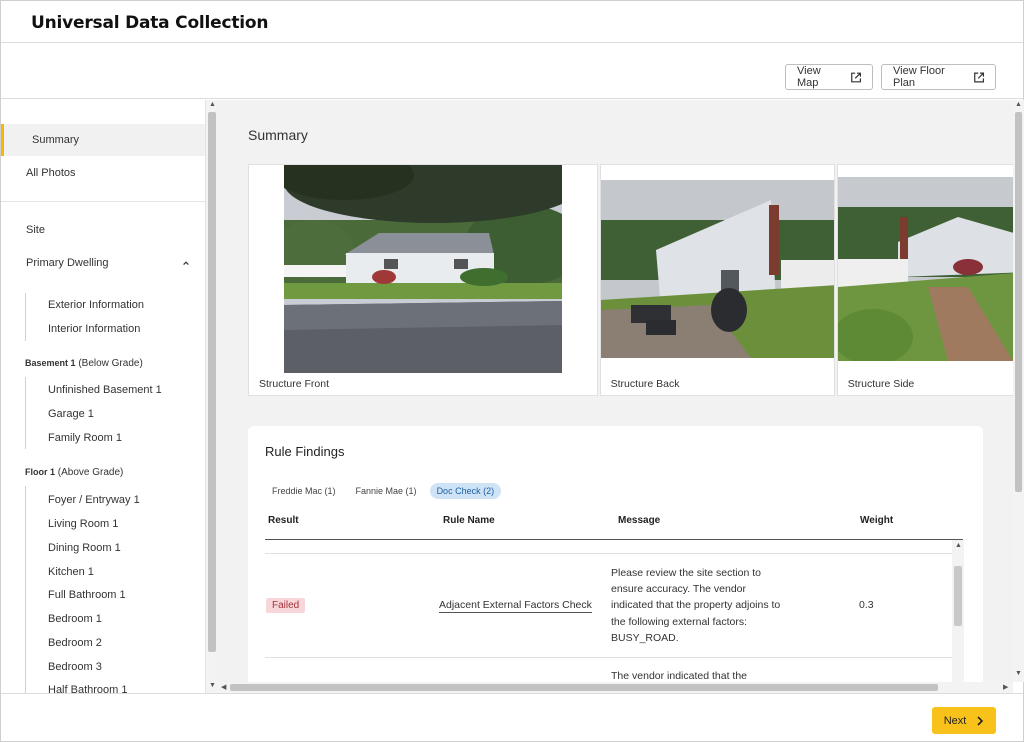 This screenshot has height=742, width=1024. I want to click on column-header-weight: Weight, so click(876, 520).